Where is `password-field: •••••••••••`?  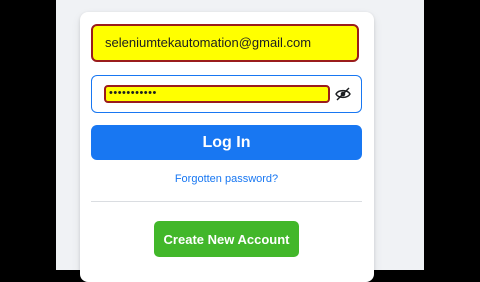
password-field: ••••••••••• is located at coordinates (217, 94).